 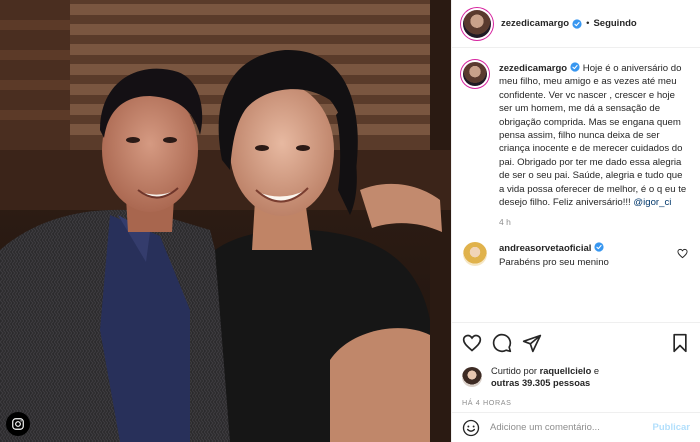 What do you see at coordinates (682, 253) in the screenshot?
I see `comment-like-heart-icon` at bounding box center [682, 253].